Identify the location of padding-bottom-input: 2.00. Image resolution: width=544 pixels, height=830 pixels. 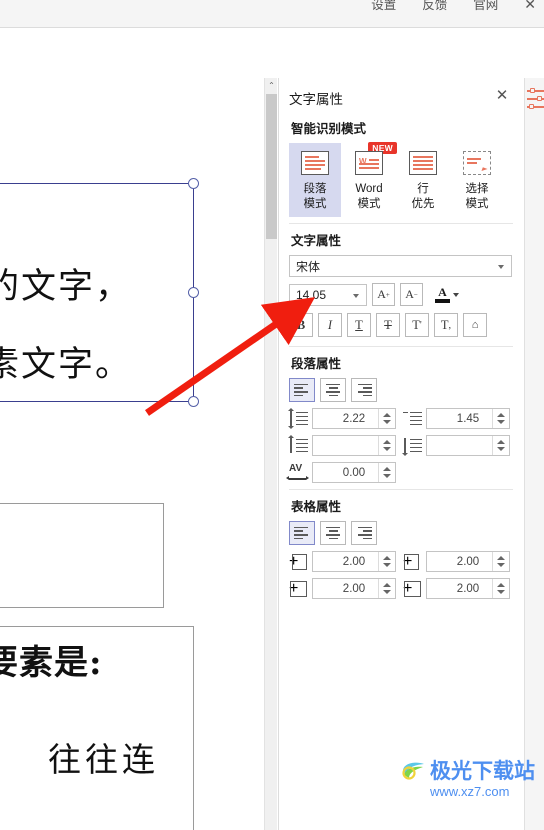
(468, 588).